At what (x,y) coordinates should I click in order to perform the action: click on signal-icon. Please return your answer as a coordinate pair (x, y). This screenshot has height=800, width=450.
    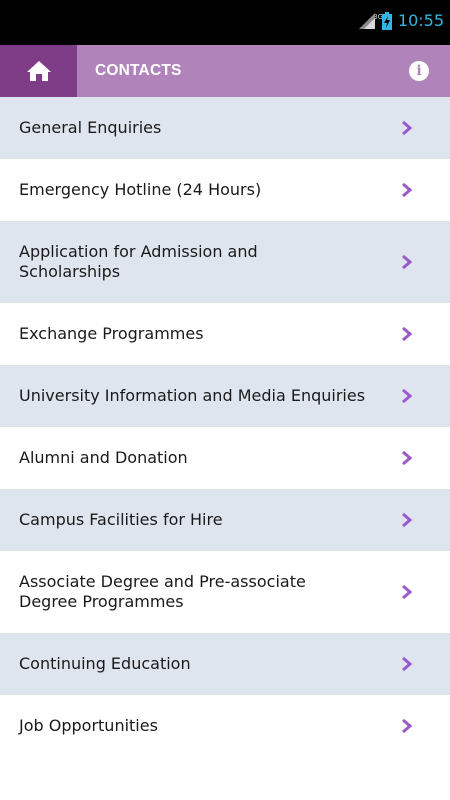
    Looking at the image, I should click on (366, 20).